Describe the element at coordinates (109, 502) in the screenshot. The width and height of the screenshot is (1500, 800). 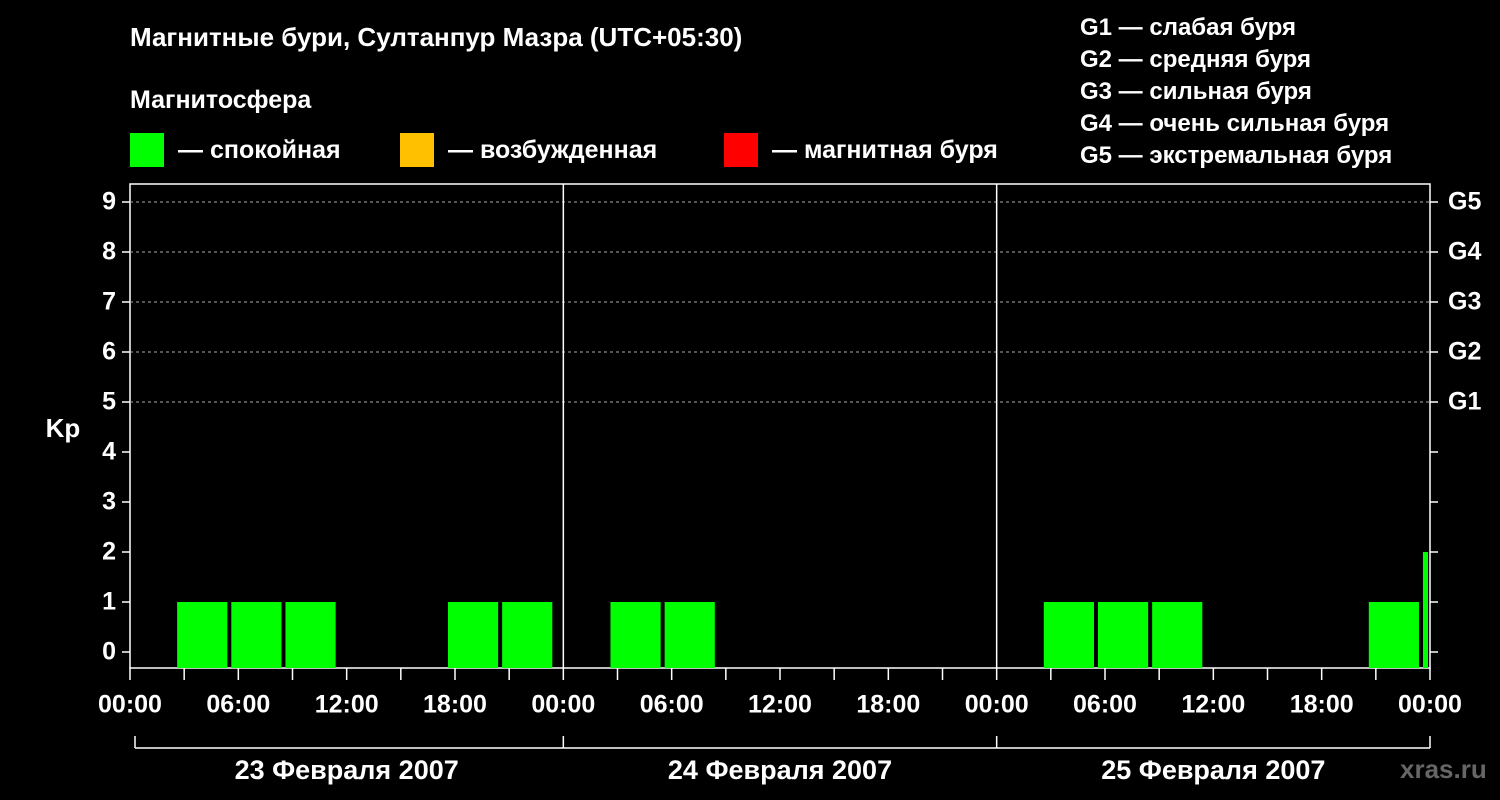
I see `y-tick-label: 3` at that location.